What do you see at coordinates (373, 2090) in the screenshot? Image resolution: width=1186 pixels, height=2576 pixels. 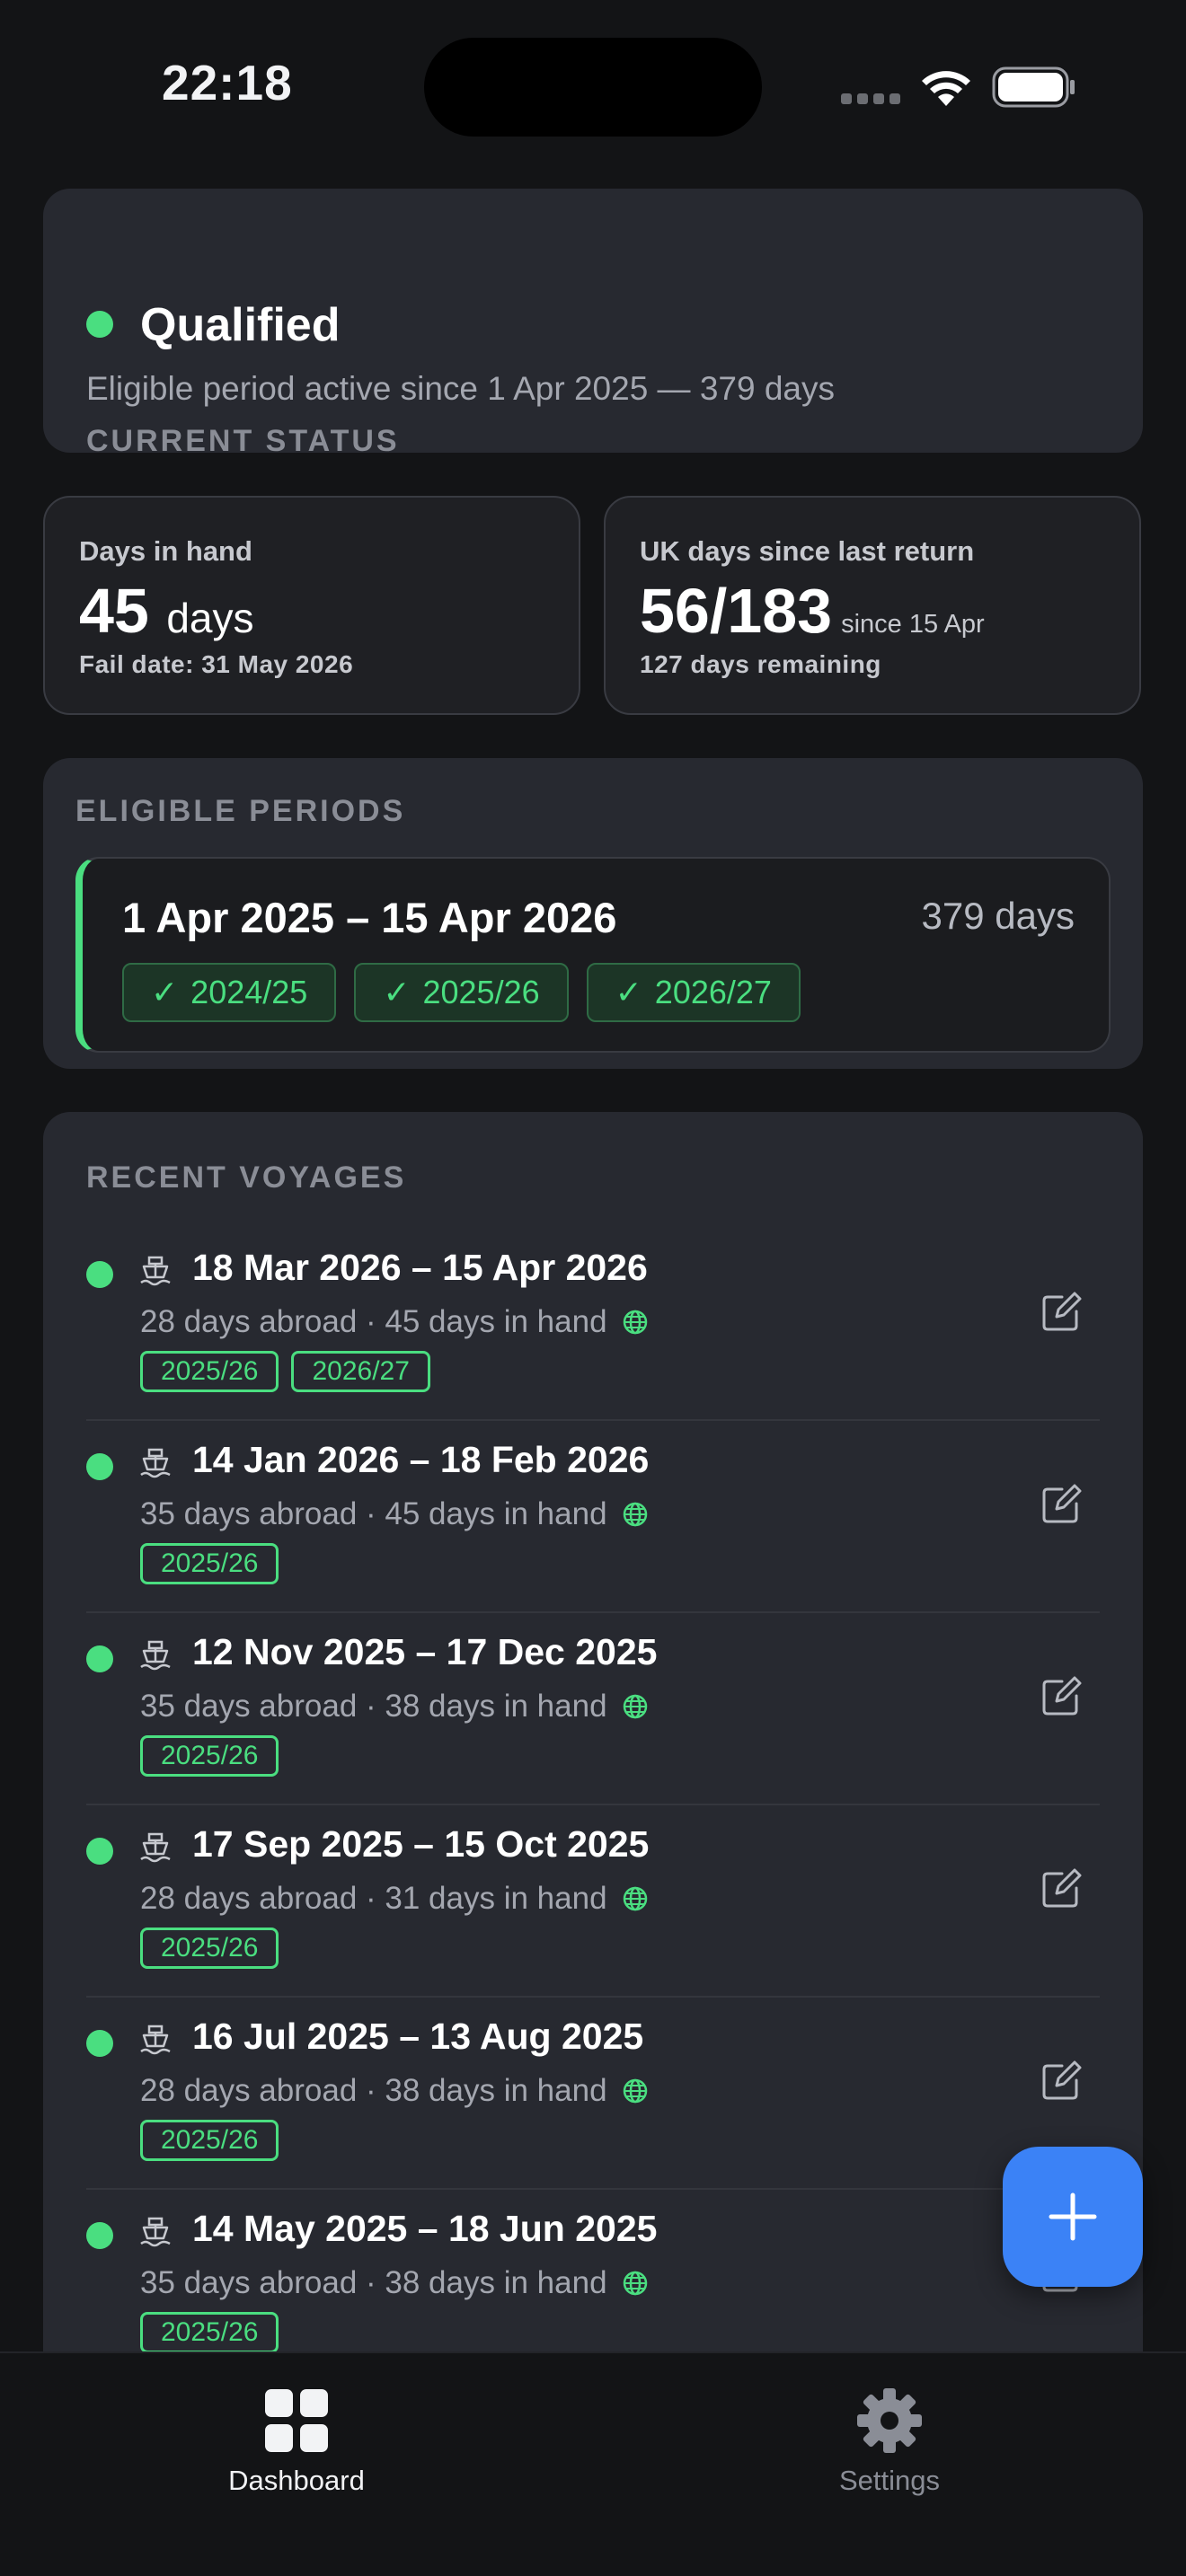 I see `voyage-summary-text: 28 days abroad · 38 days in hand` at bounding box center [373, 2090].